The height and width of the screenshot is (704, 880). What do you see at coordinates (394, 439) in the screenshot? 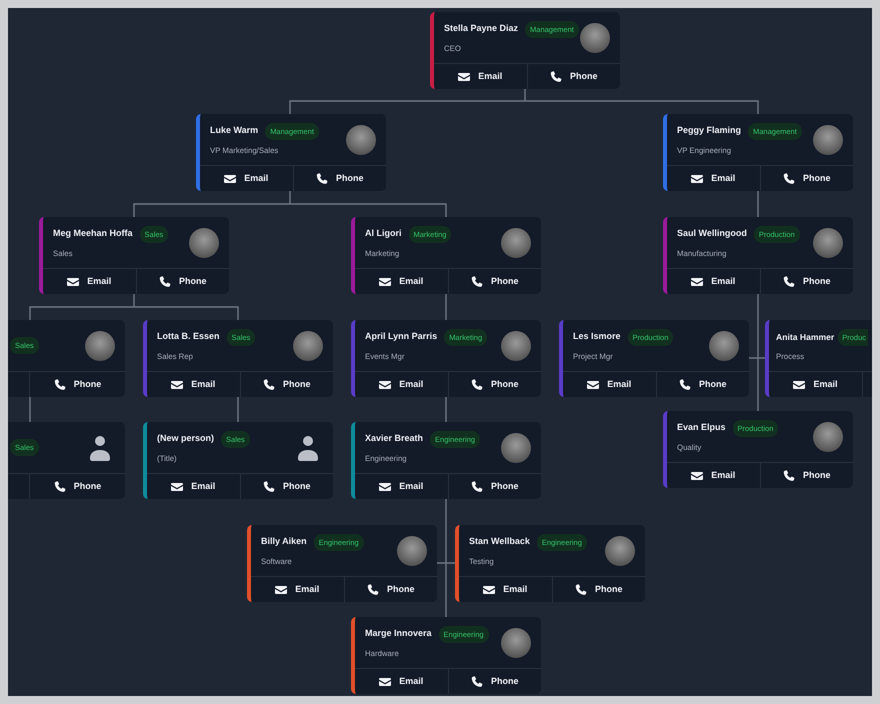
I see `person-name: Xavier Breath` at bounding box center [394, 439].